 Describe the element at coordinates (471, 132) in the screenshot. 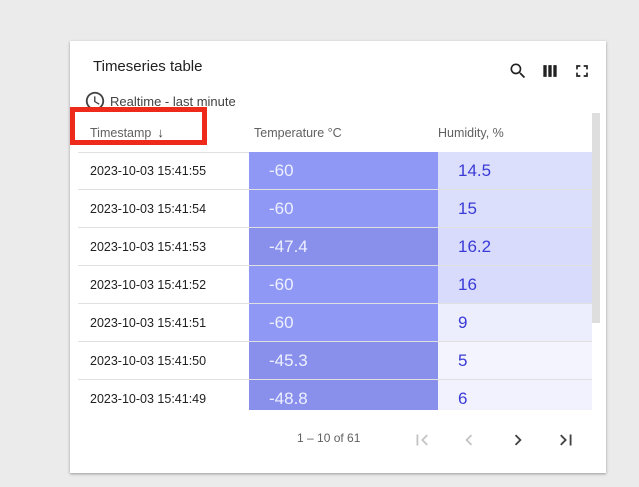

I see `column-header-humidity-label: Humidity, %` at that location.